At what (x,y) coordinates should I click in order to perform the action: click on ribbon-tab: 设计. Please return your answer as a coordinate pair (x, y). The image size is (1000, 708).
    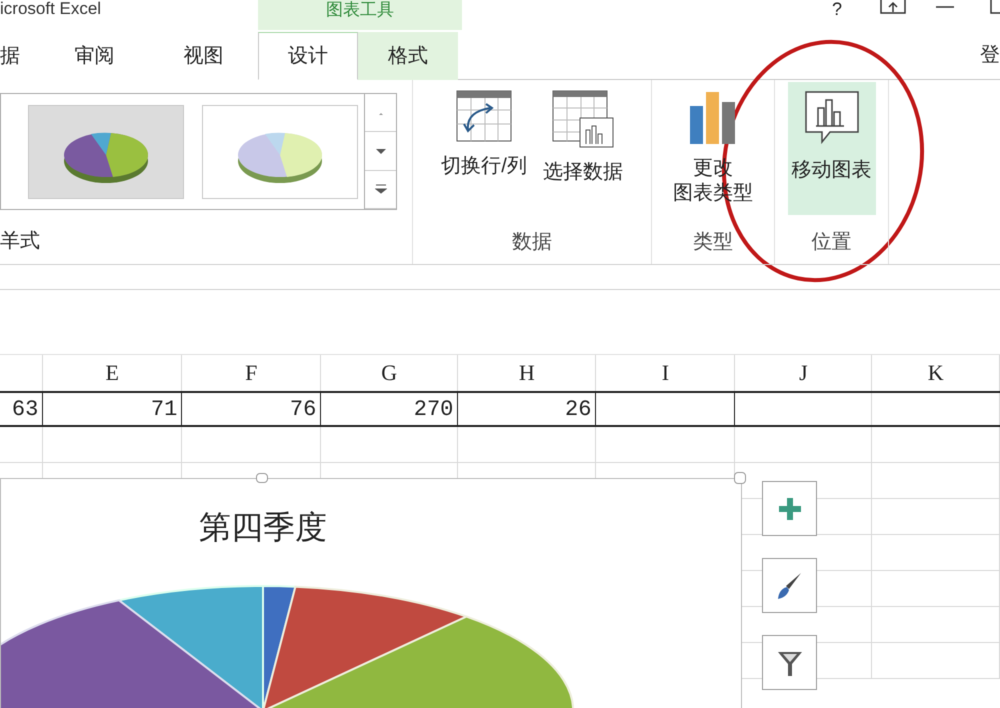
    Looking at the image, I should click on (308, 56).